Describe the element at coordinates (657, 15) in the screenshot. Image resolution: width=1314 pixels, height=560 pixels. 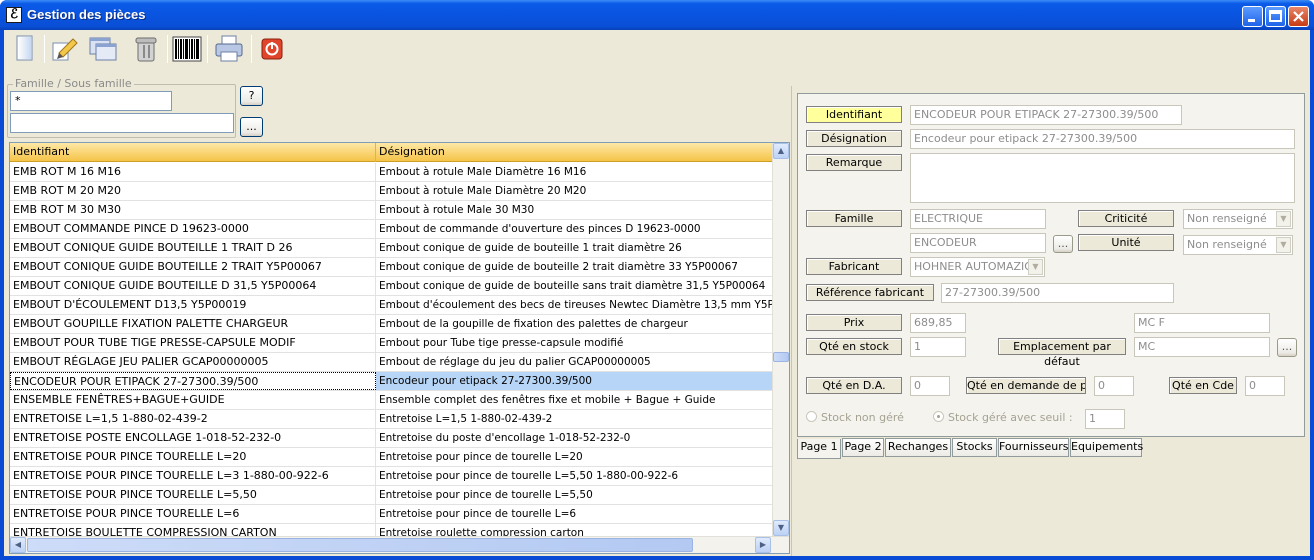
I see `title-bar: ℰ Gestion des pièces` at that location.